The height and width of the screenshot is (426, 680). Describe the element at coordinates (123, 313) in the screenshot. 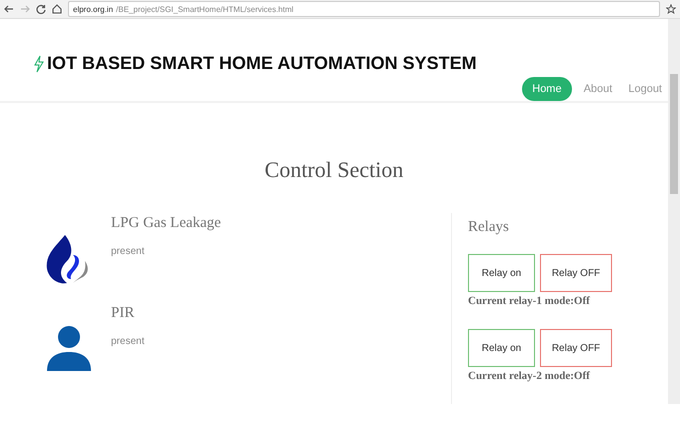

I see `sensor-name: PIR` at that location.